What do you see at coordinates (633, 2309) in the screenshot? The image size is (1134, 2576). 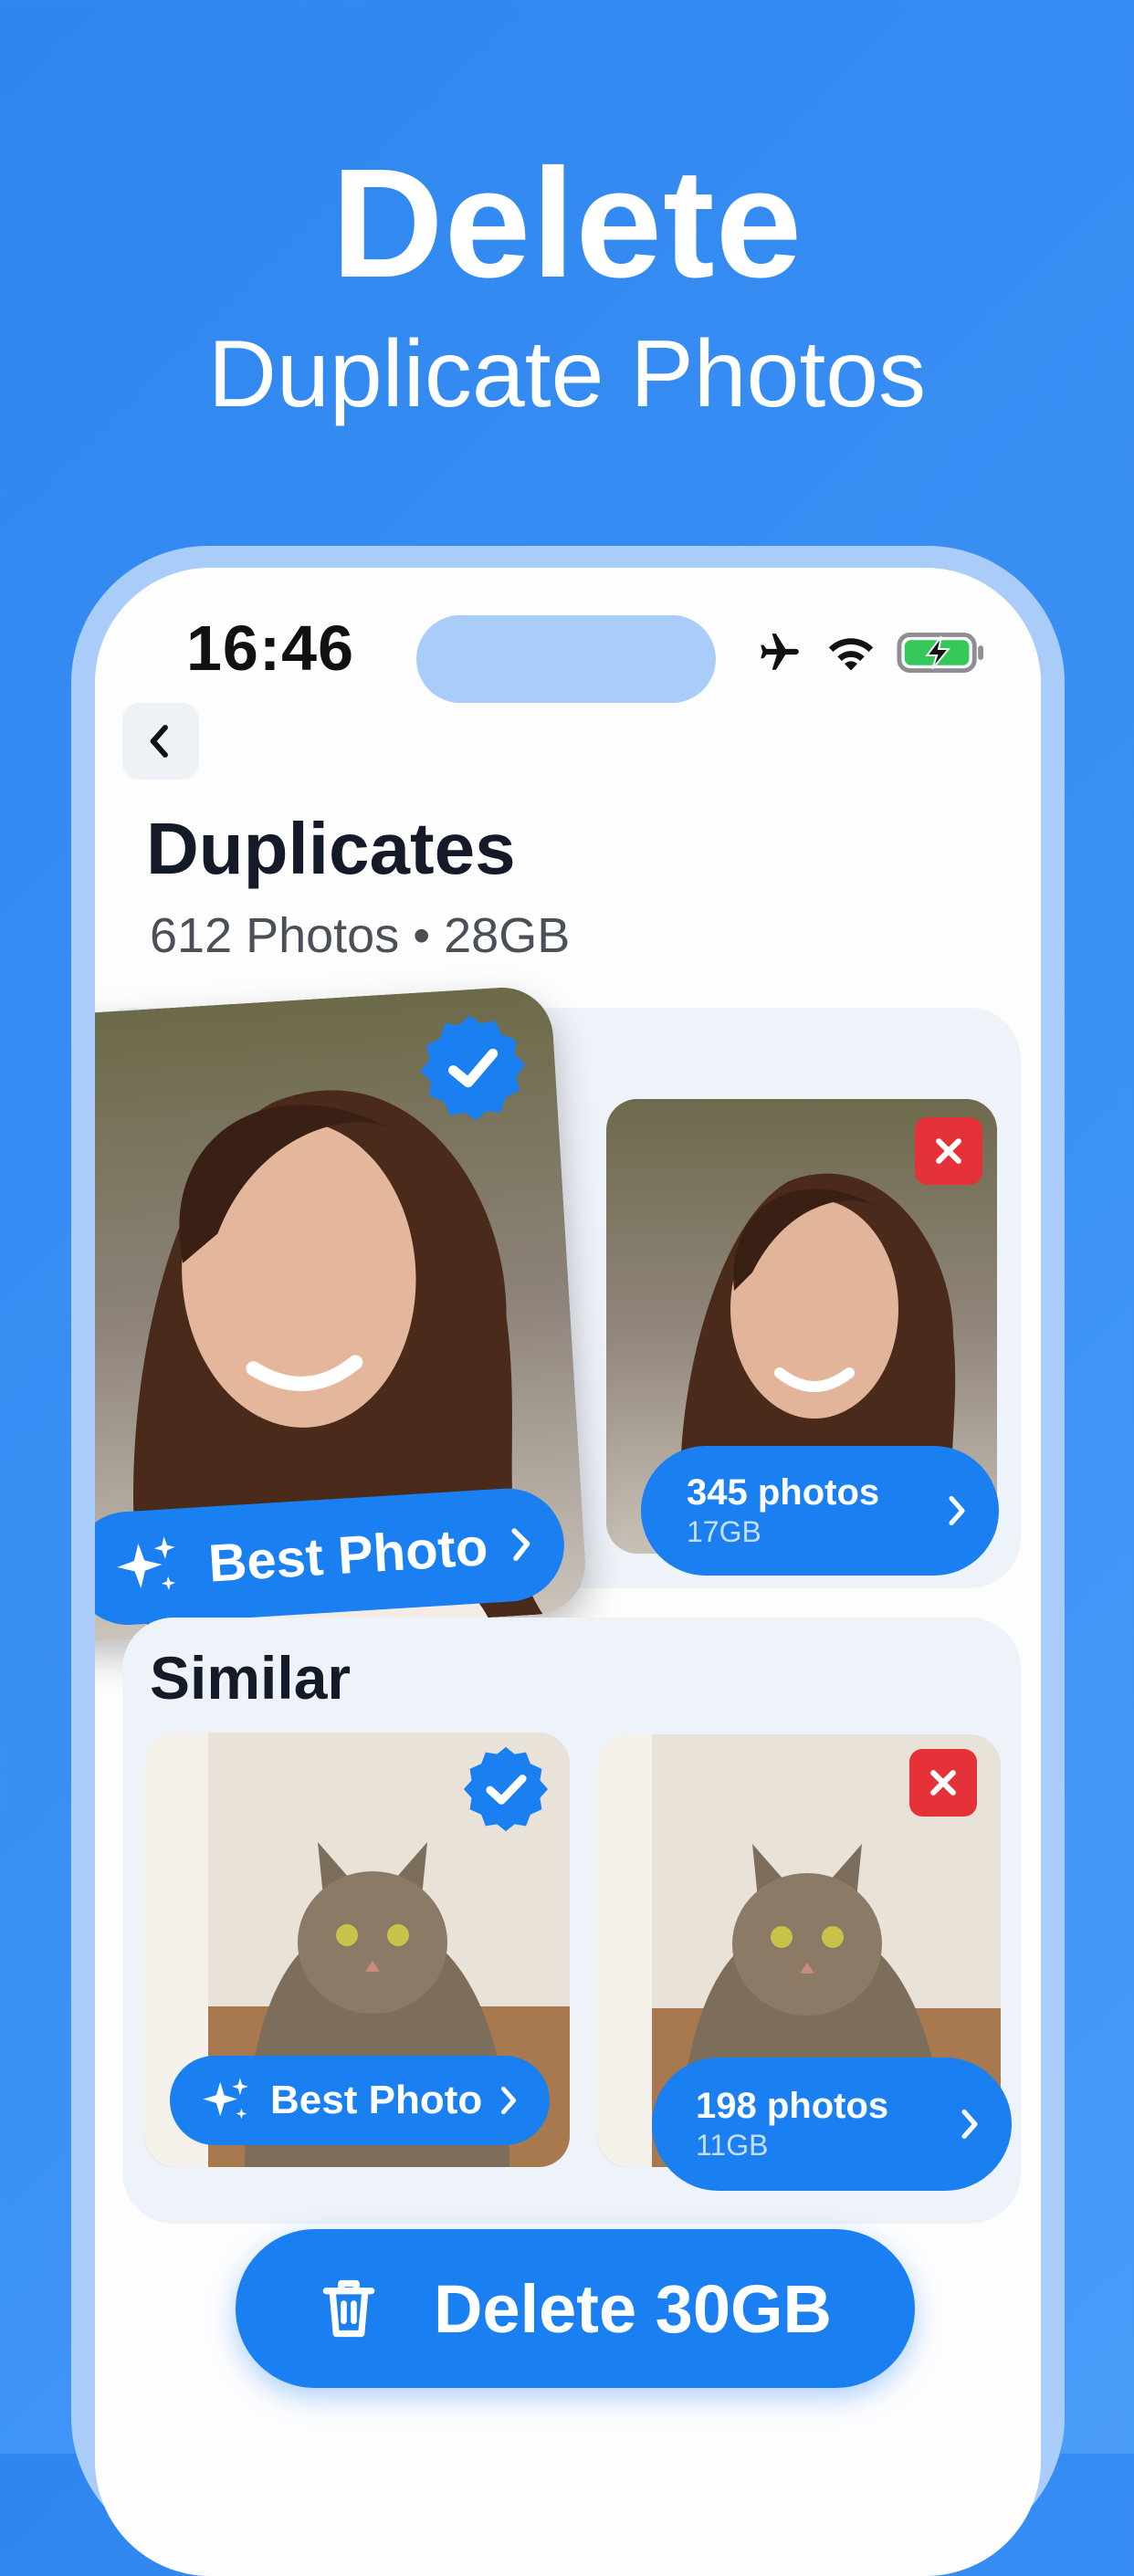 I see `delete-button-label: Delete 30GB` at bounding box center [633, 2309].